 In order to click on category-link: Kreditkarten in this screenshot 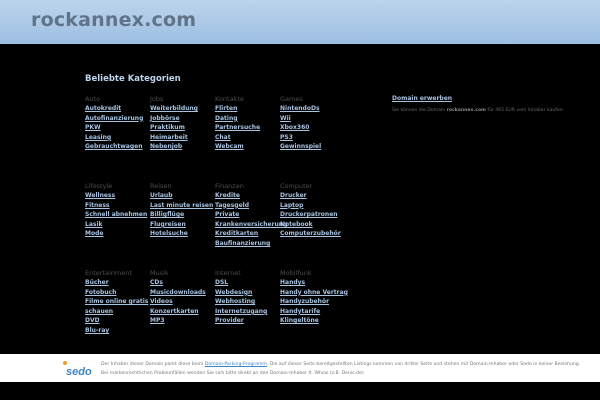, I will do `click(248, 234)`.